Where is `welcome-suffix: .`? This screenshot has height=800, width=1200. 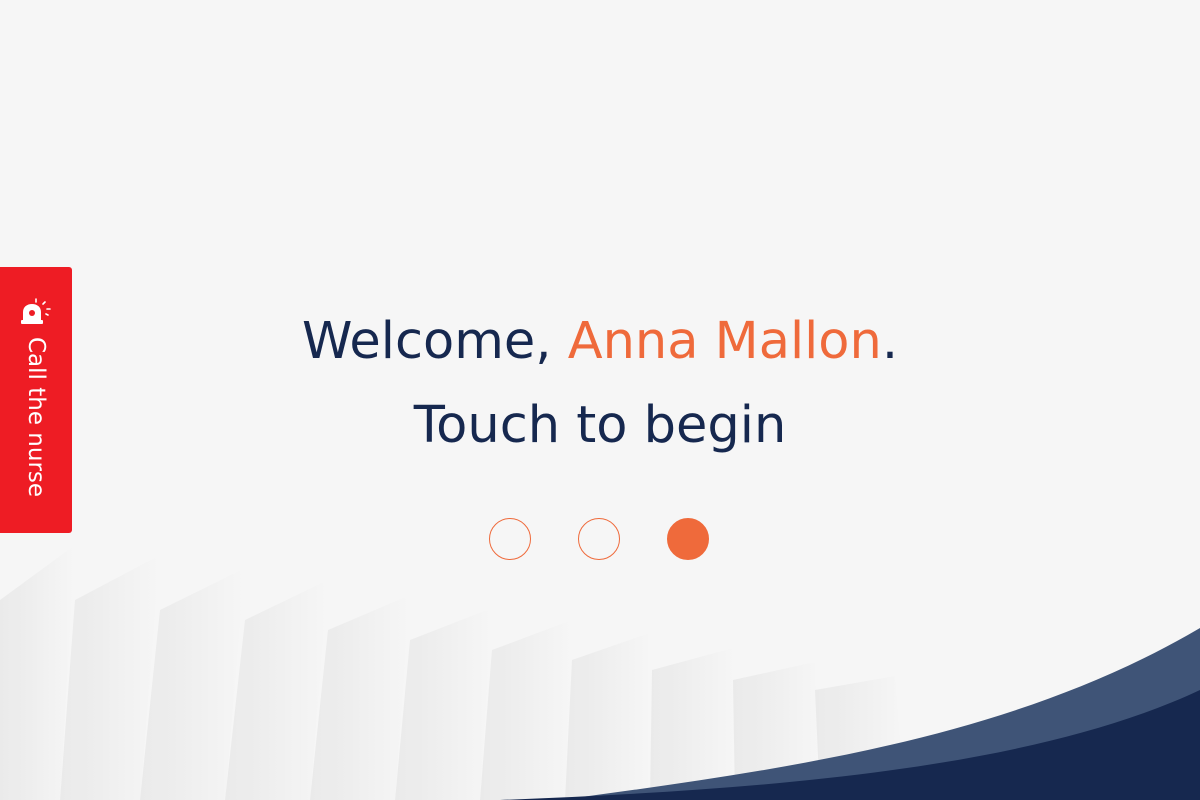 welcome-suffix: . is located at coordinates (890, 341).